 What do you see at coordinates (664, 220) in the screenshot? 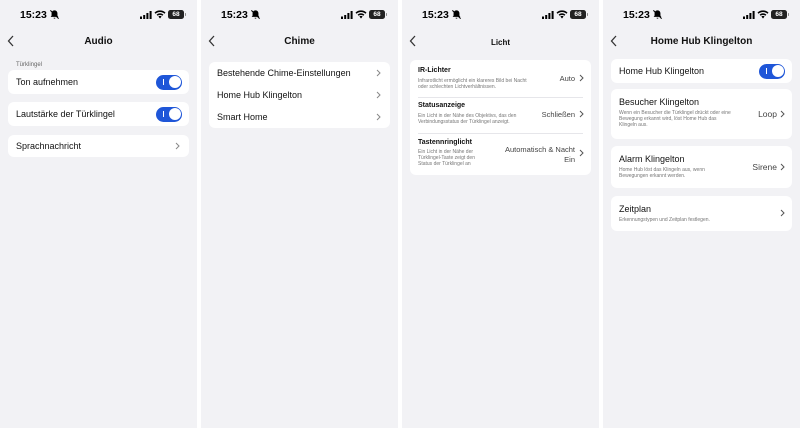
I see `row-description: Erkennungstypen und Zeitplan festlegen.` at bounding box center [664, 220].